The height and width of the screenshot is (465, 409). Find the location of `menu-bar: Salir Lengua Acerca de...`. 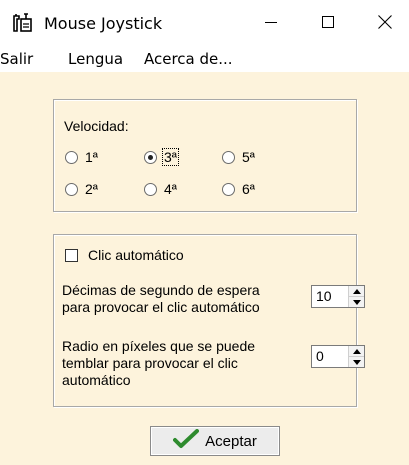

menu-bar: Salir Lengua Acerca de... is located at coordinates (204, 58).